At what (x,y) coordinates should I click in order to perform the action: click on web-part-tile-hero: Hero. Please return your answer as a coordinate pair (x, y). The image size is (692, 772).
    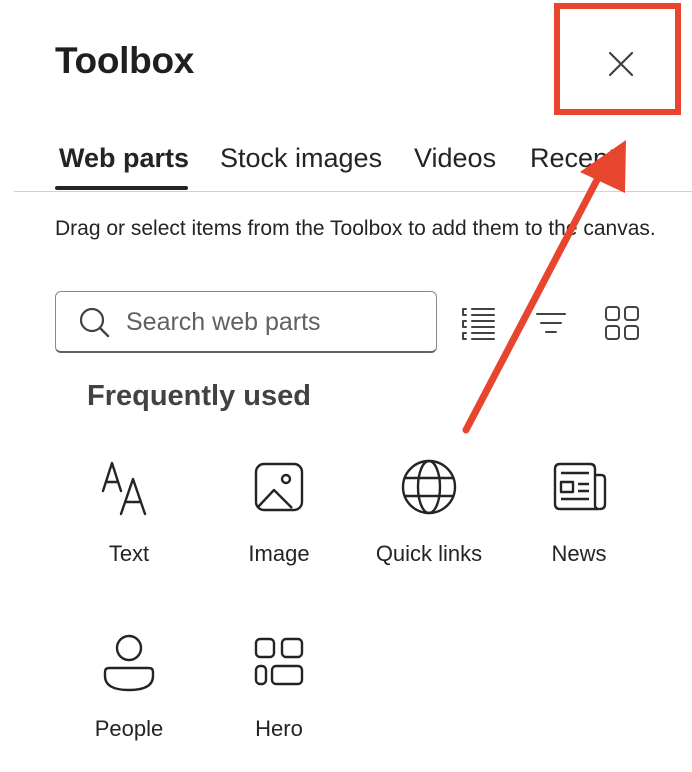
    Looking at the image, I should click on (279, 702).